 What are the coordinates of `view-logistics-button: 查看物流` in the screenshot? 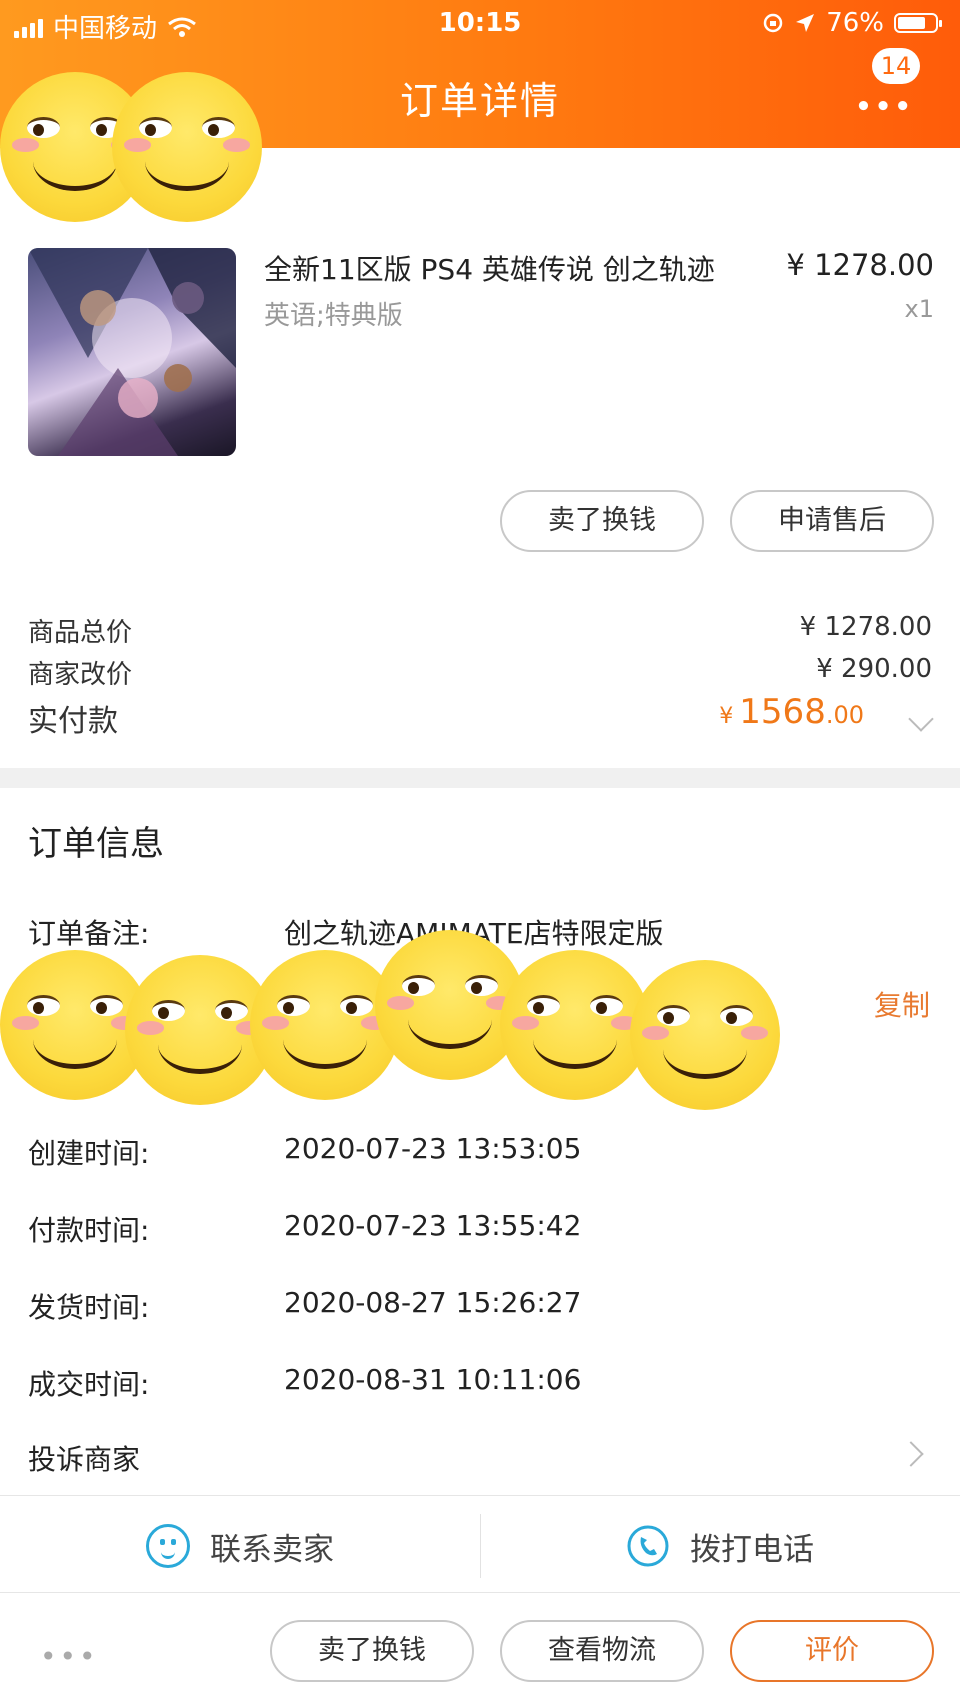 It's located at (602, 1651).